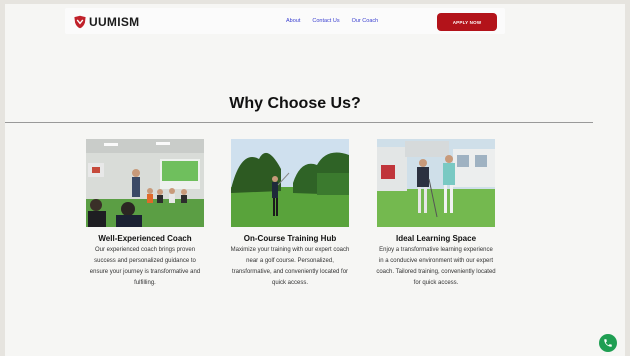 This screenshot has height=356, width=630. What do you see at coordinates (145, 250) in the screenshot?
I see `description-line: Our experienced coach brings proven` at bounding box center [145, 250].